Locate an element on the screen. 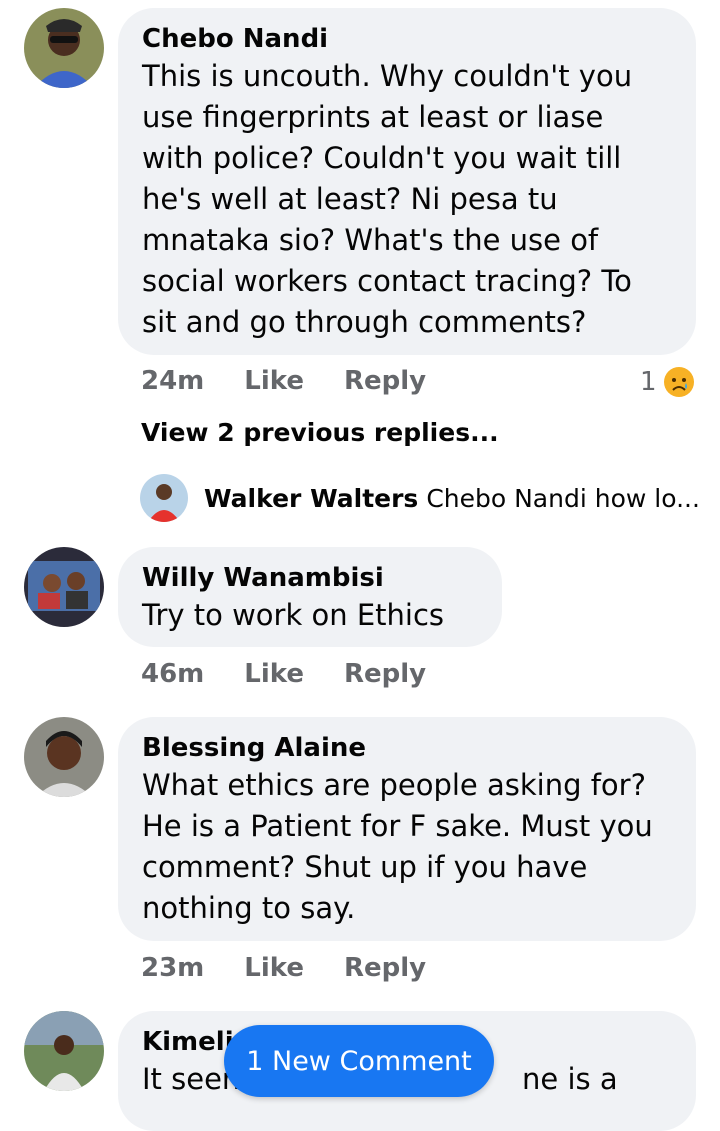 The width and height of the screenshot is (720, 1131). reaction-count: 1 is located at coordinates (648, 382).